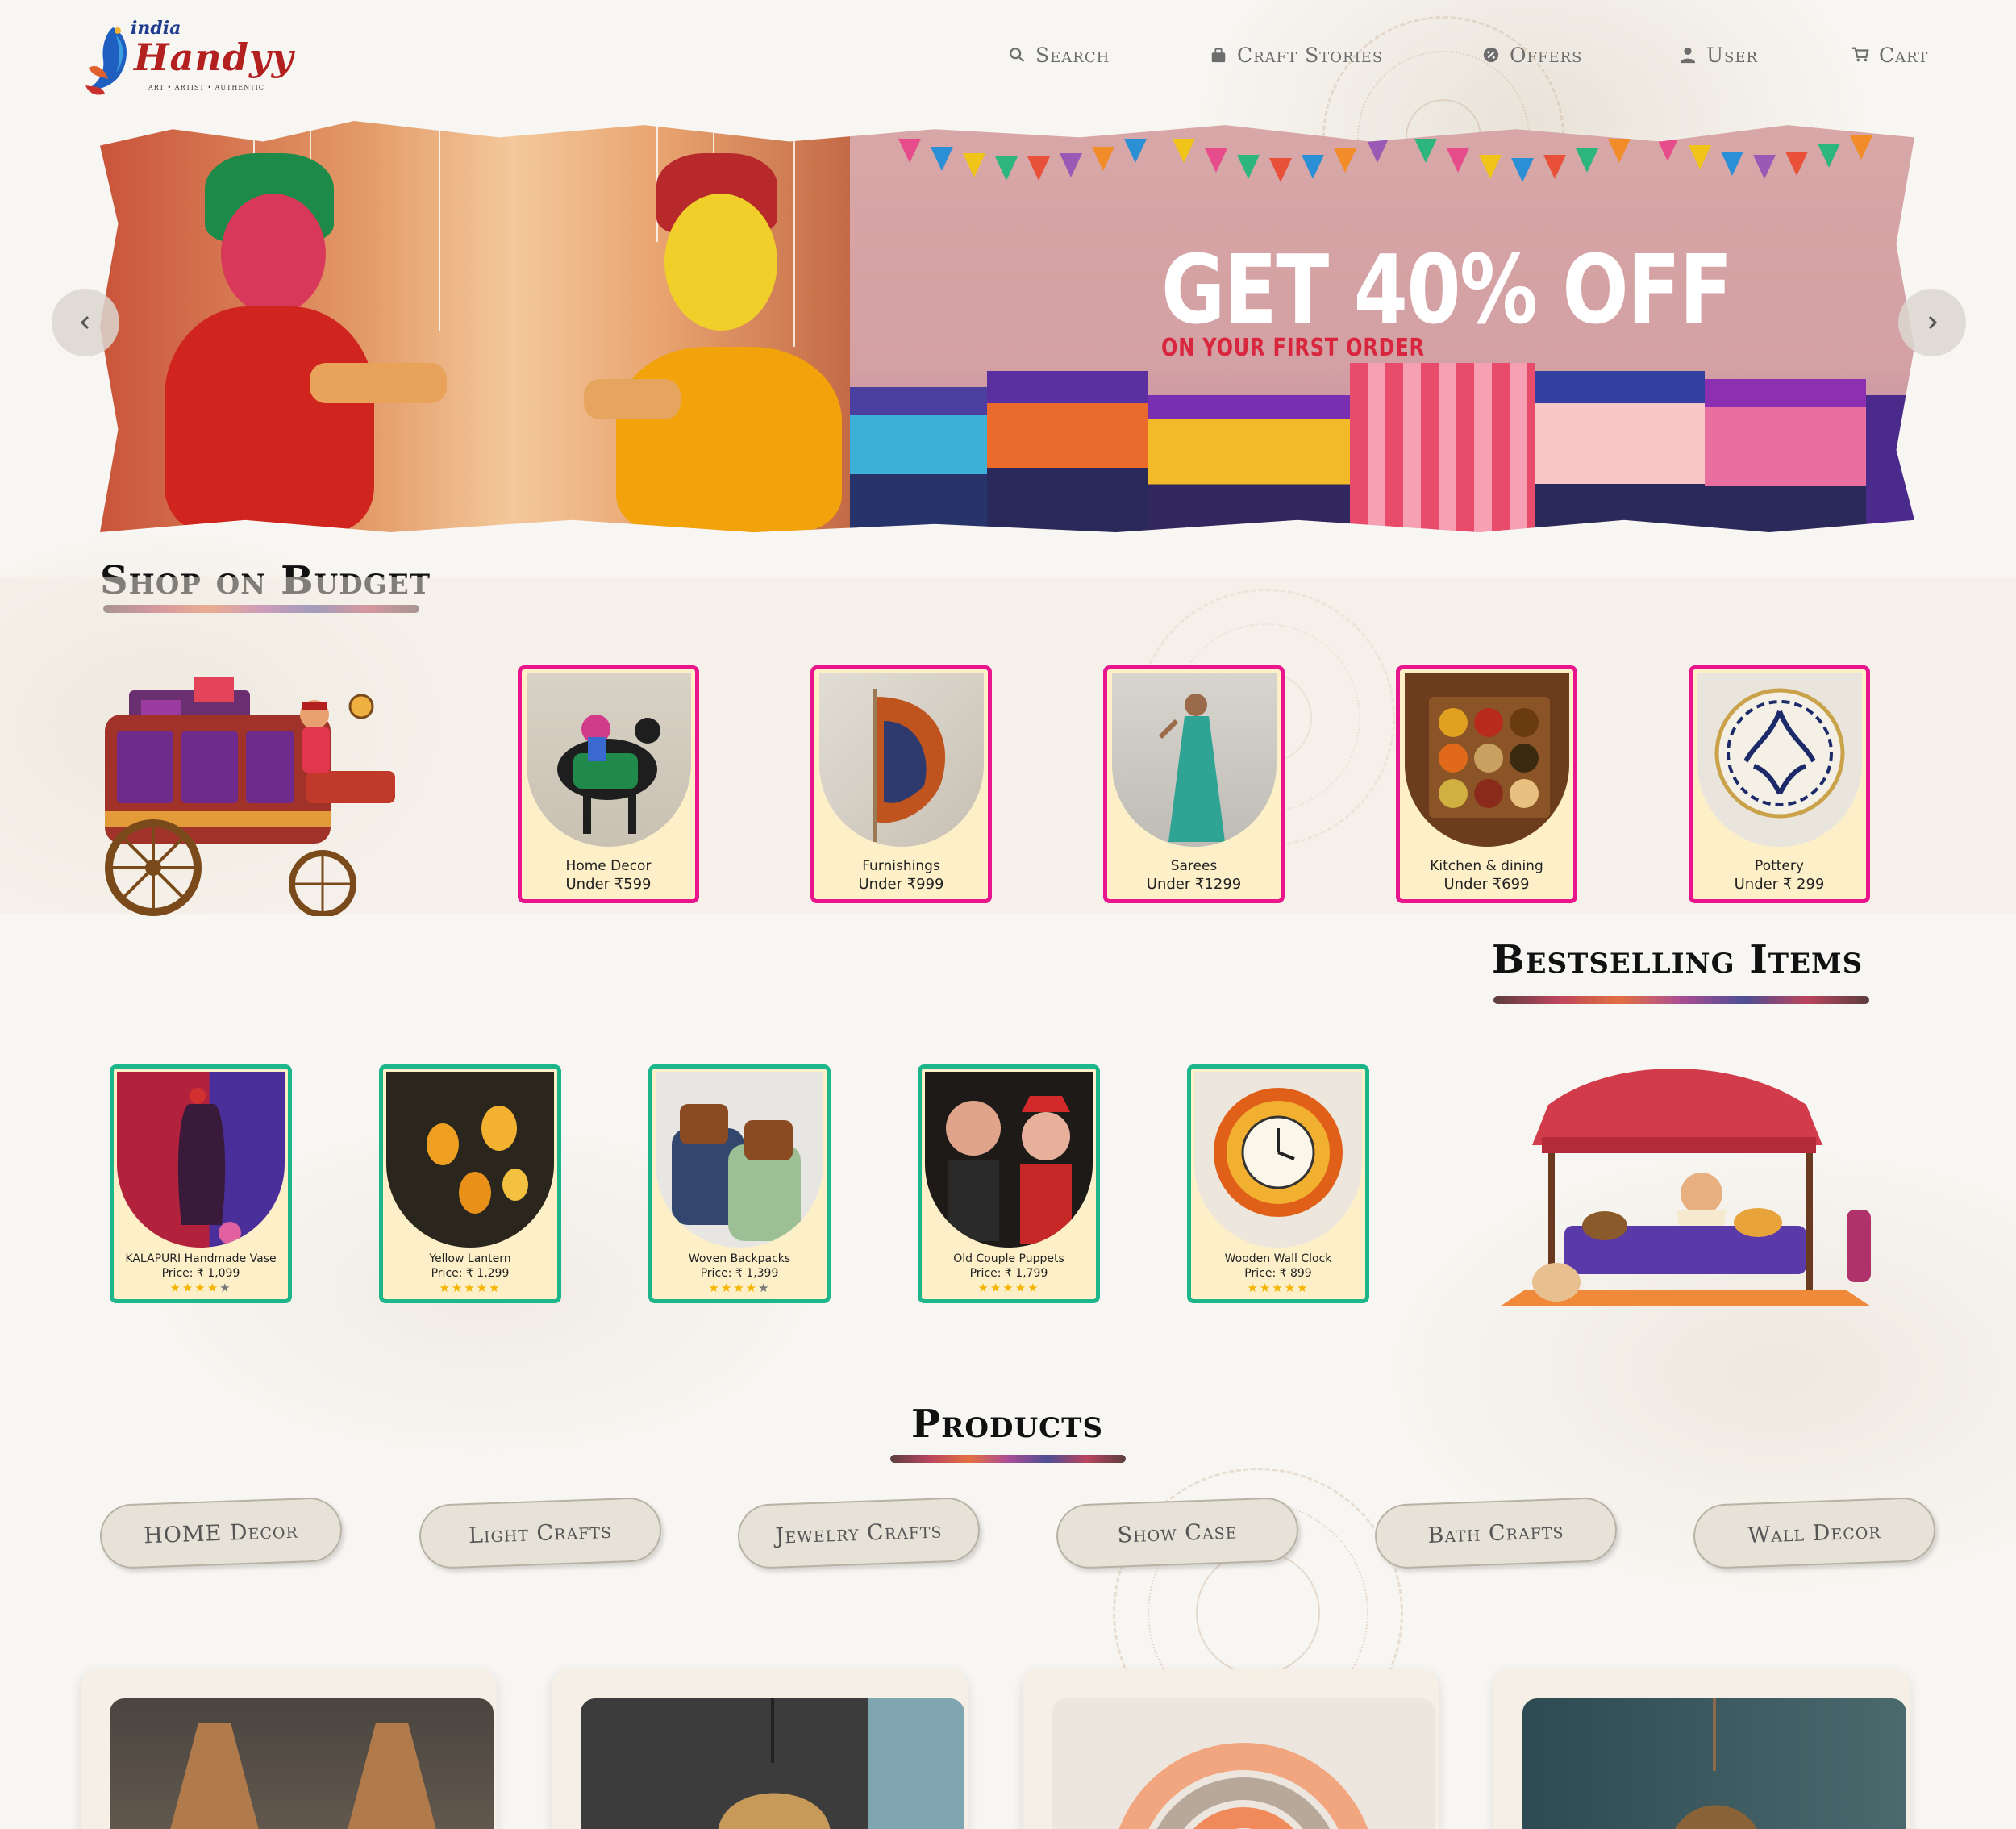 Image resolution: width=2016 pixels, height=1829 pixels. I want to click on hero-next-button, so click(1932, 322).